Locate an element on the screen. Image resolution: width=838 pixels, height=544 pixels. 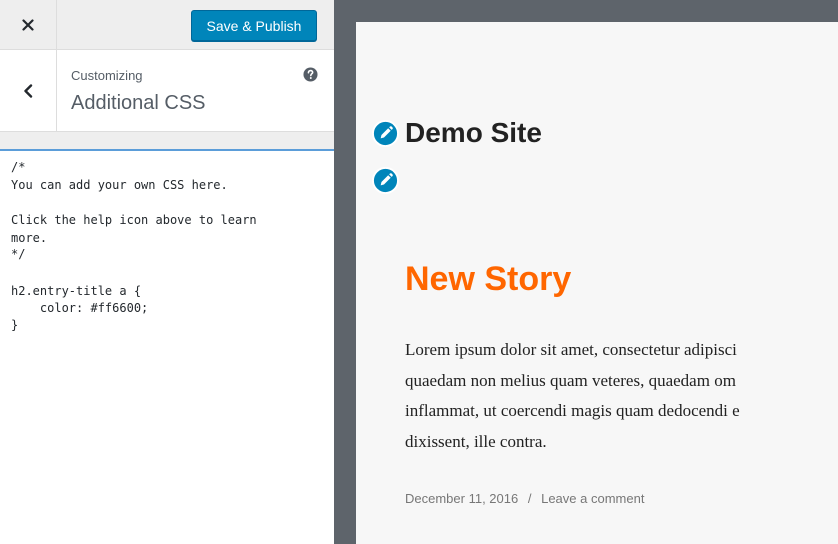
question-circle-icon is located at coordinates (310, 74).